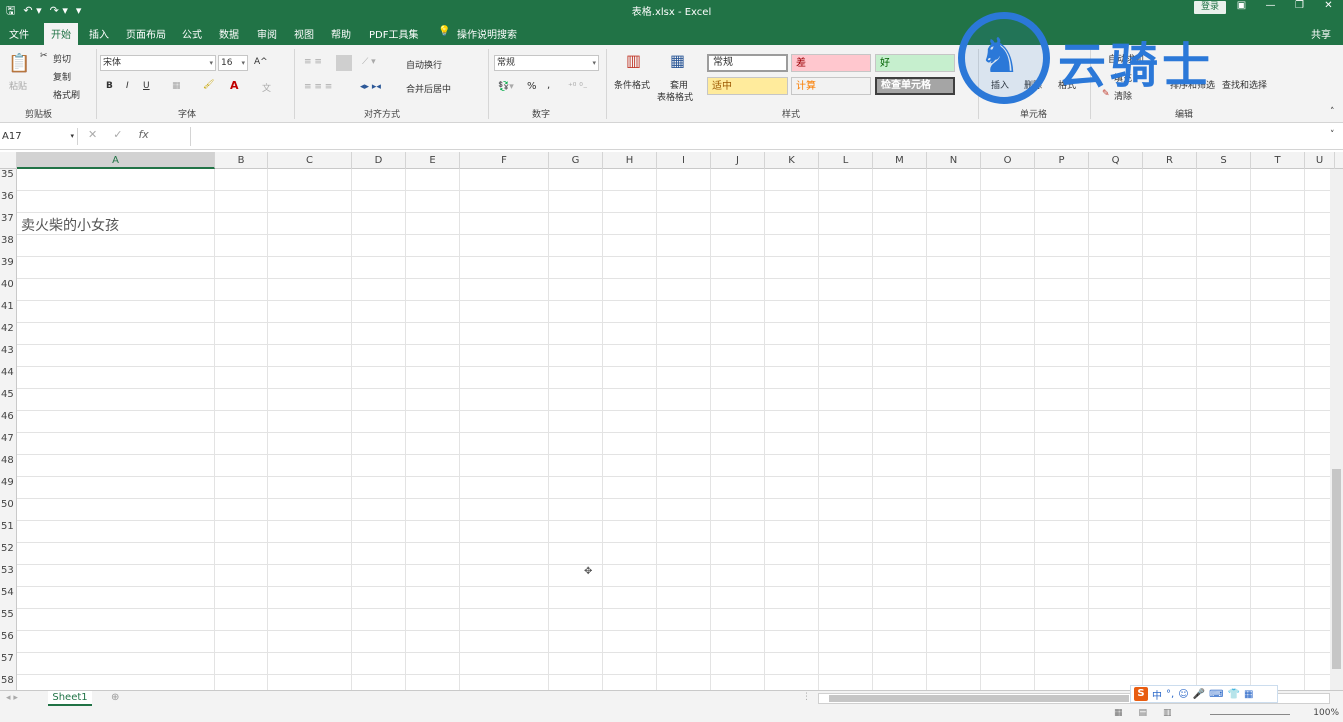 The height and width of the screenshot is (722, 1343). What do you see at coordinates (1183, 694) in the screenshot?
I see `ime-emoji-icon: ☺` at bounding box center [1183, 694].